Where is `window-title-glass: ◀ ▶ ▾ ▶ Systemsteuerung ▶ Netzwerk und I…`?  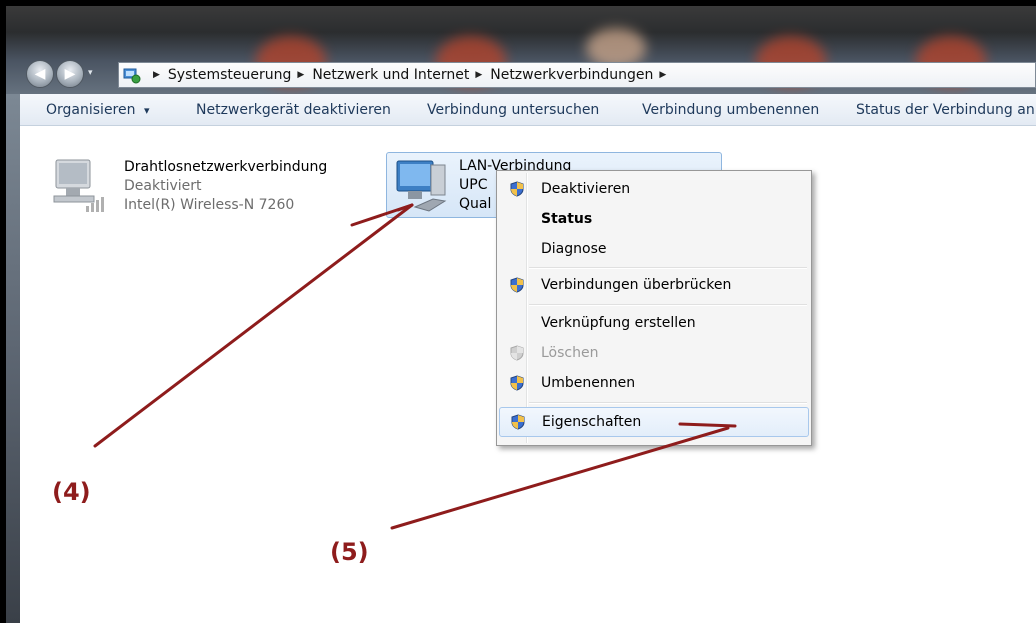 window-title-glass: ◀ ▶ ▾ ▶ Systemsteuerung ▶ Netzwerk und I… is located at coordinates (521, 50).